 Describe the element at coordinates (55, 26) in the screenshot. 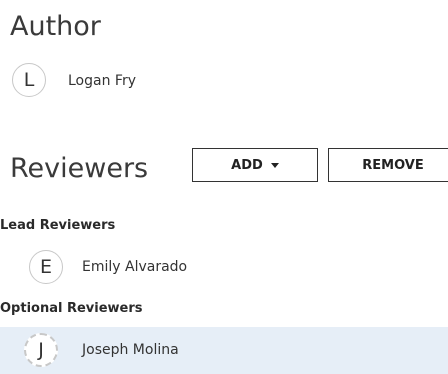

I see `author-section-title: Author` at that location.